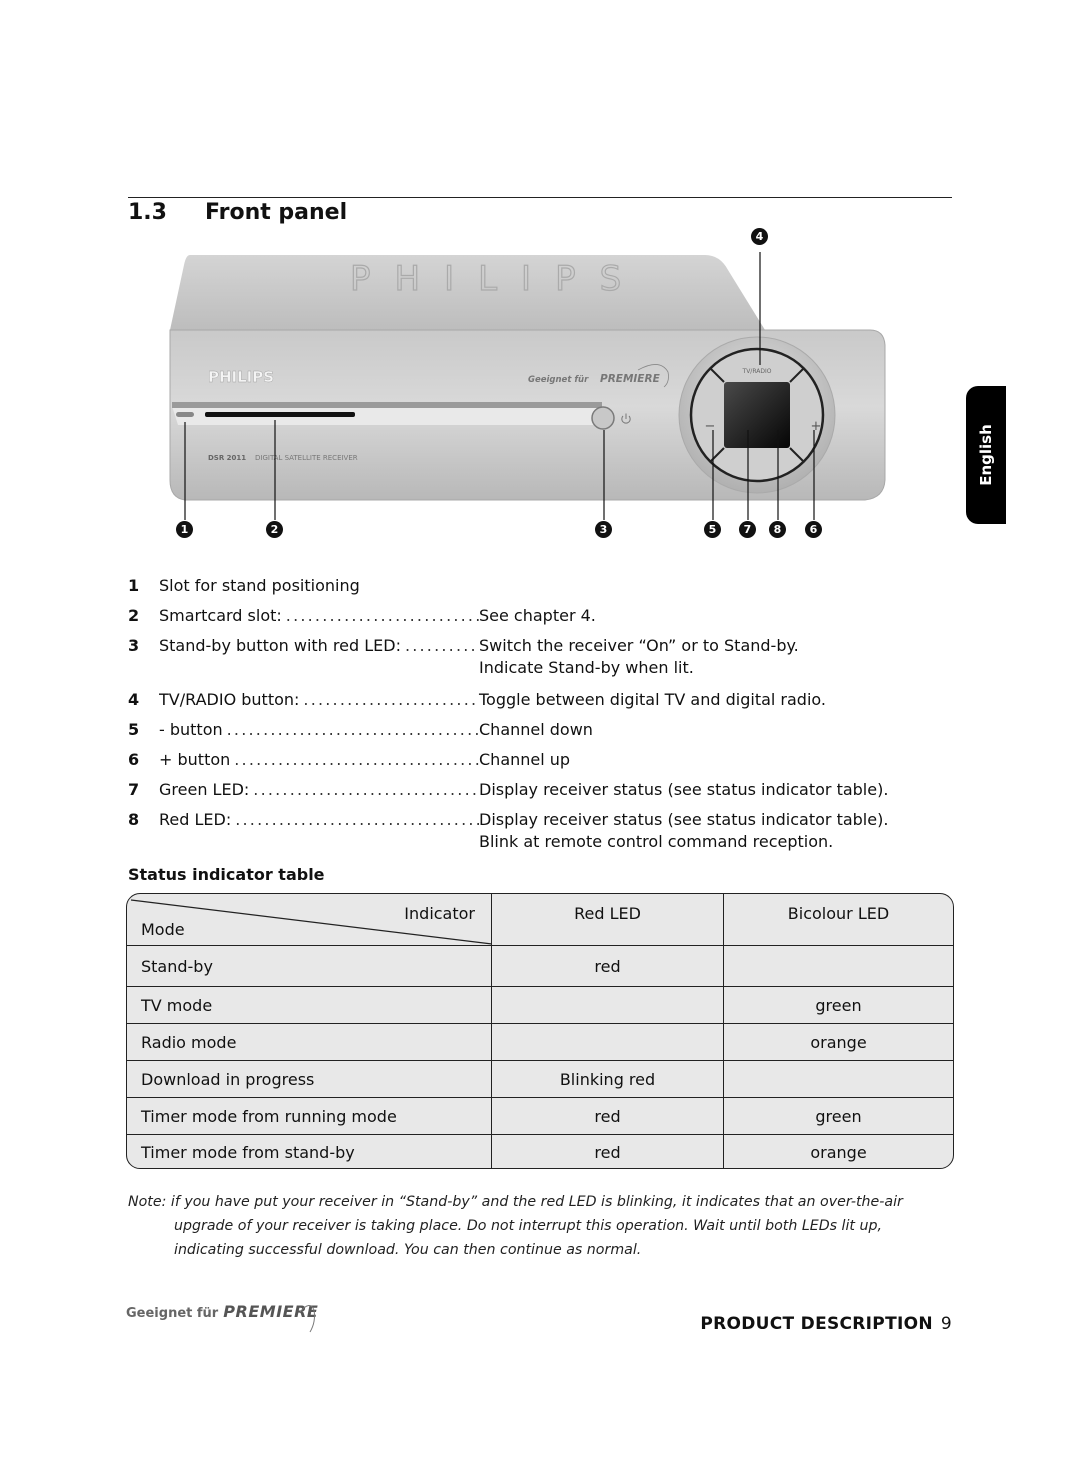  What do you see at coordinates (816, 1324) in the screenshot?
I see `footer-section-label: PRODUCT DESCRIPTION` at bounding box center [816, 1324].